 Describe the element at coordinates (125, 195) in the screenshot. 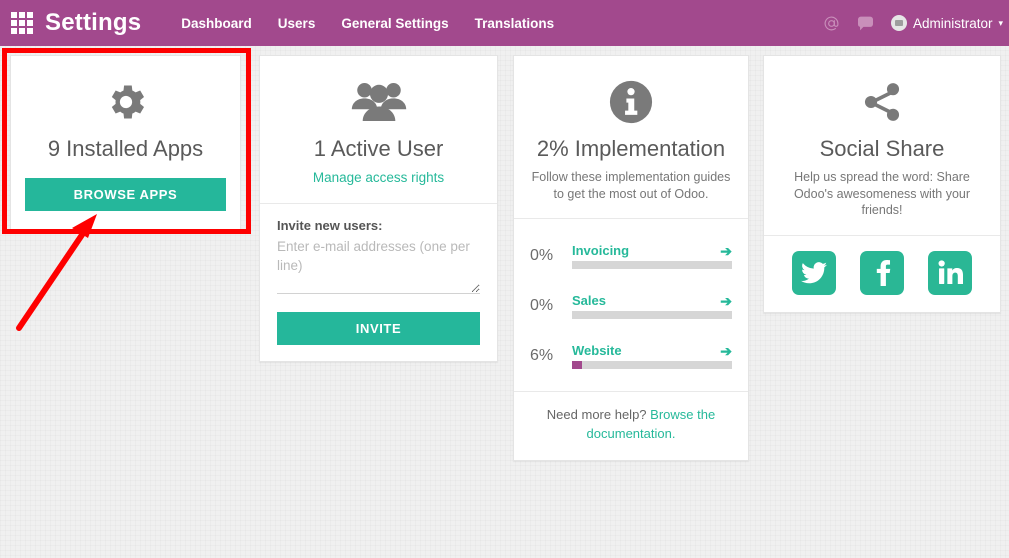

I see `browse-apps-button: BROWSE APPS` at that location.